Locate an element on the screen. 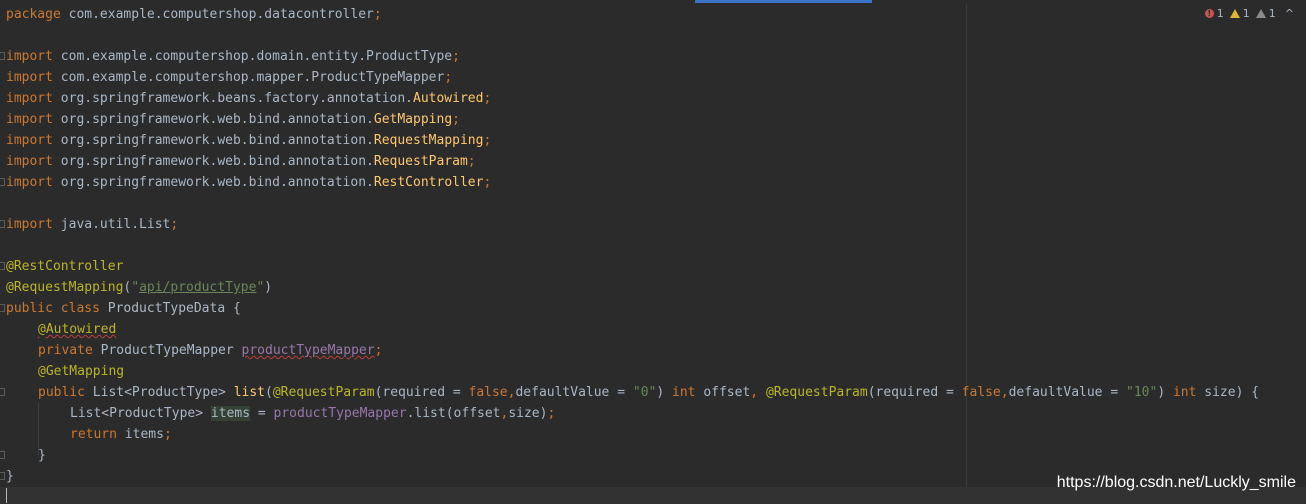 Image resolution: width=1306 pixels, height=504 pixels. code-line-class-close: } is located at coordinates (10, 476).